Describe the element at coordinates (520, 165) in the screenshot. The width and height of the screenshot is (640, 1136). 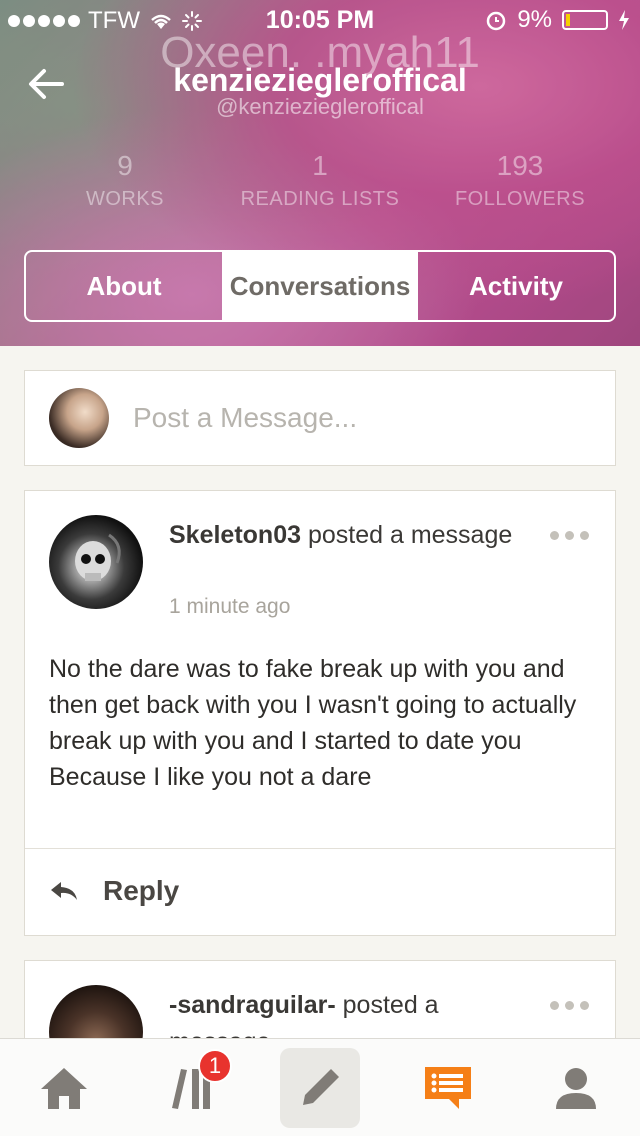
I see `stat-followers-value: 193` at that location.